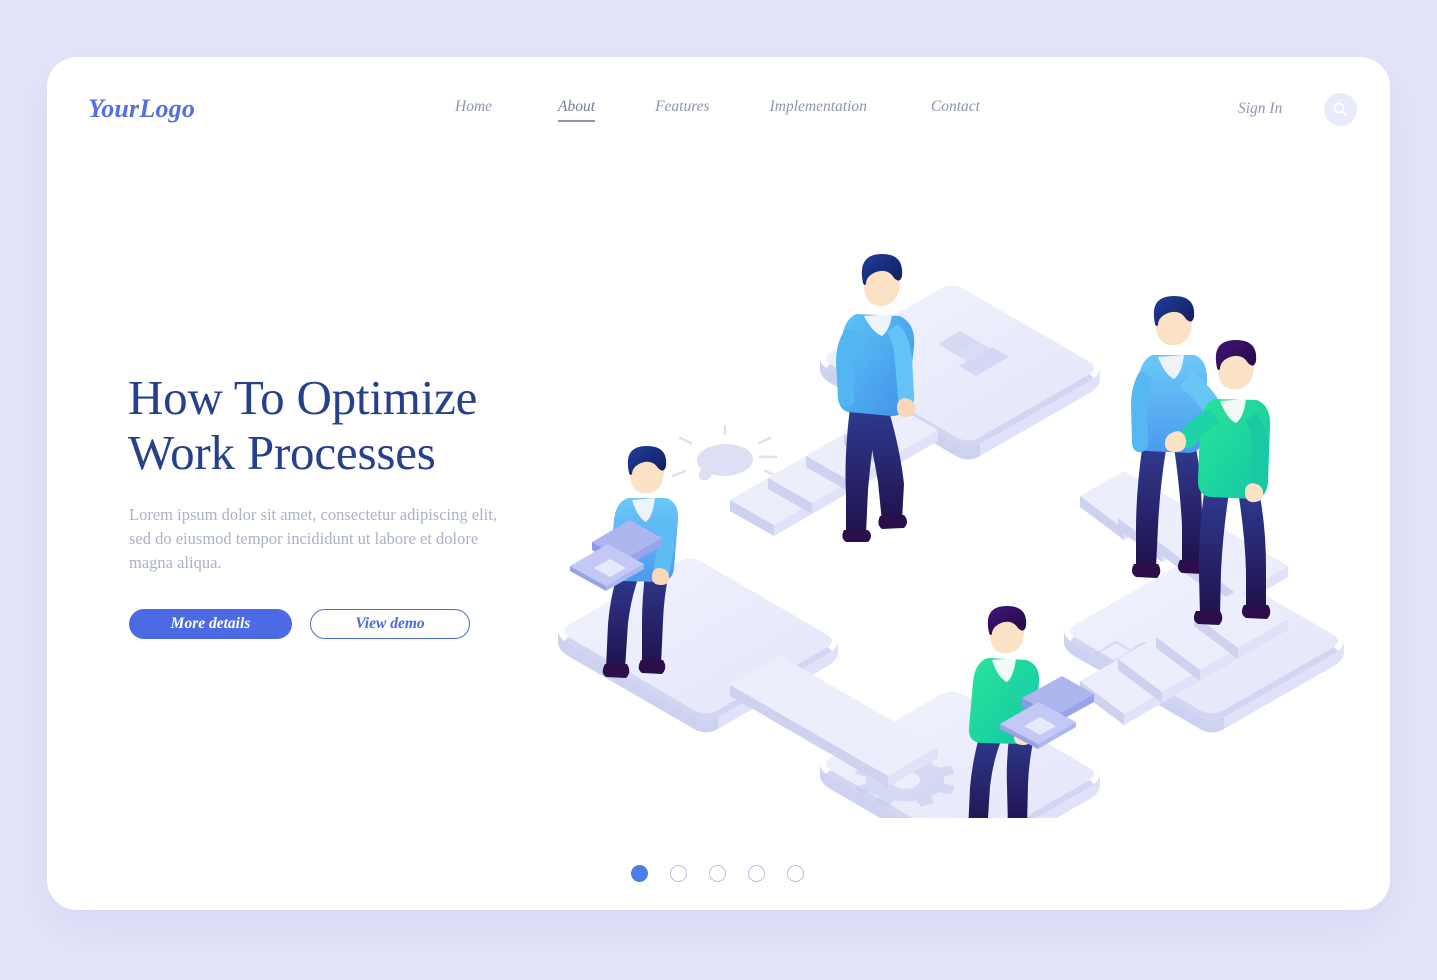 Image resolution: width=1437 pixels, height=980 pixels. I want to click on sign-in-link: Sign In, so click(1260, 109).